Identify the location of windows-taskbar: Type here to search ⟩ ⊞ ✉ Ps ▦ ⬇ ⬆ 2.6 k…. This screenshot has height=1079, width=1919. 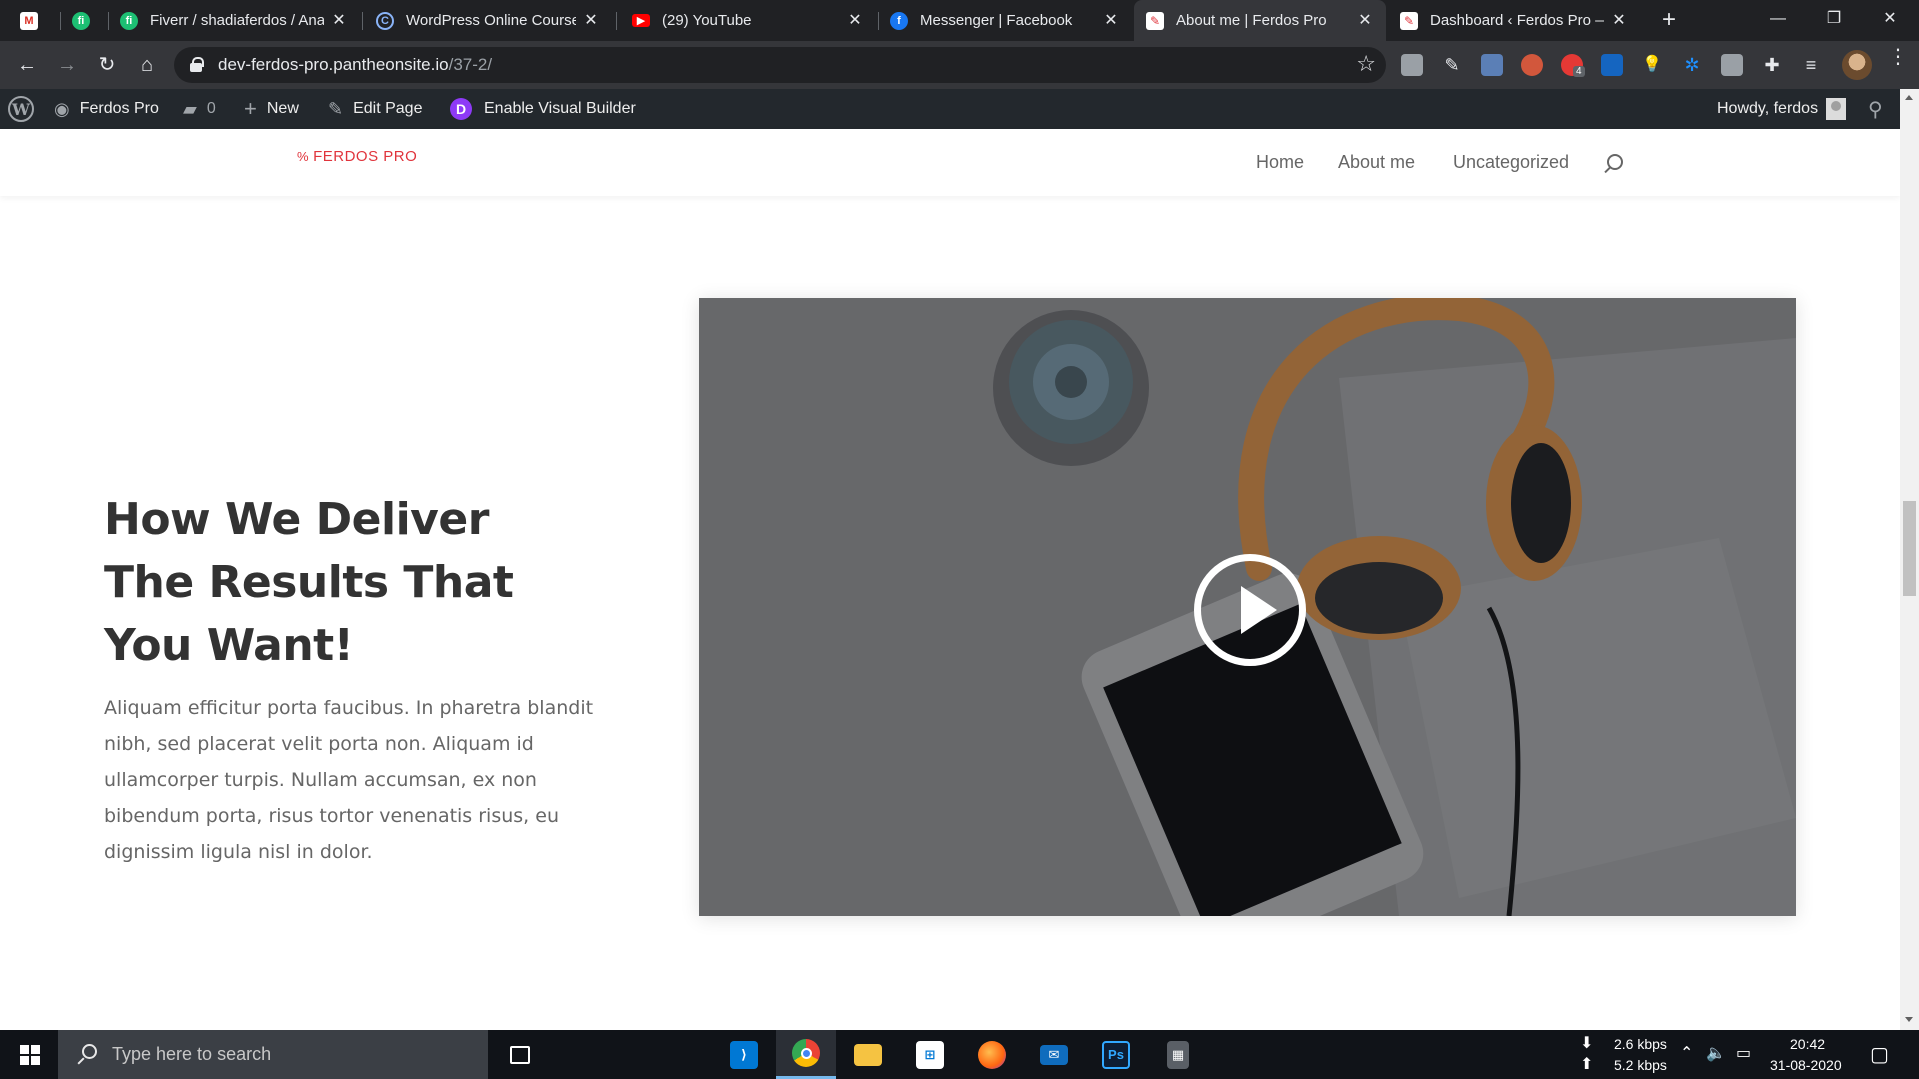
(959, 1054).